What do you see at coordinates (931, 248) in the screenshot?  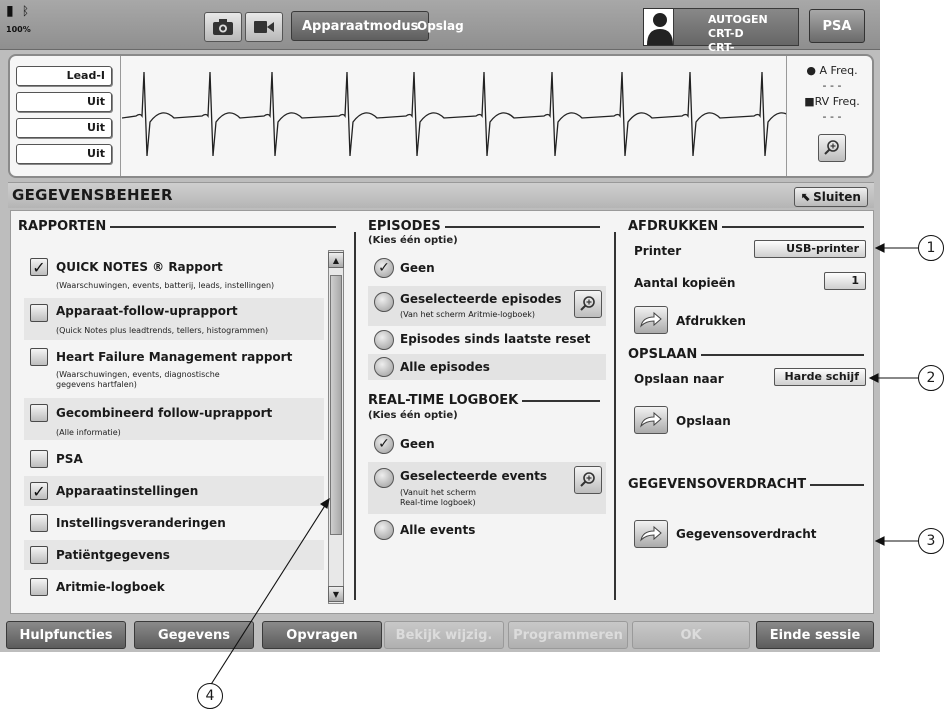 I see `callout-1: 1` at bounding box center [931, 248].